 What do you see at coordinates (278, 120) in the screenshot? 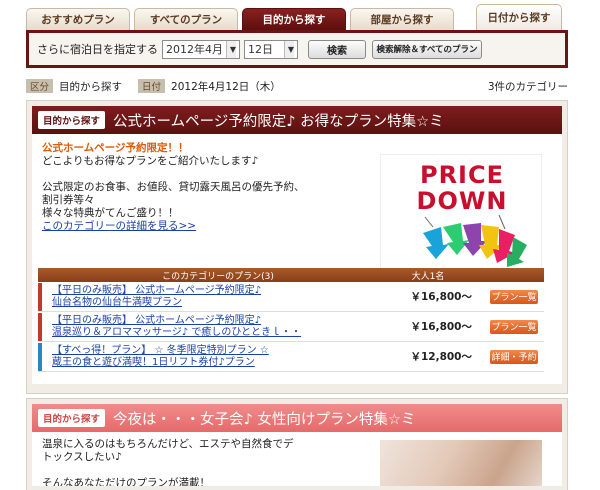
I see `category-title: 公式ホームページ予約限定♪ お得なプラン特集☆ミ` at bounding box center [278, 120].